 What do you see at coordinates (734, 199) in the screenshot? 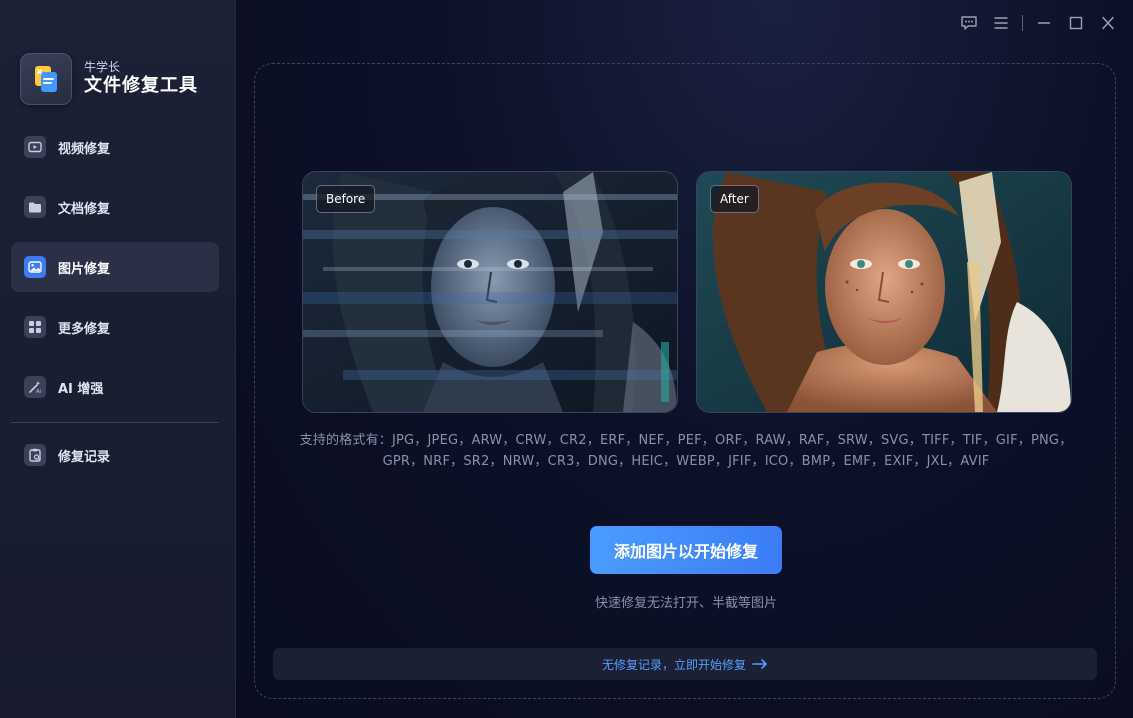
I see `after-tag: After` at bounding box center [734, 199].